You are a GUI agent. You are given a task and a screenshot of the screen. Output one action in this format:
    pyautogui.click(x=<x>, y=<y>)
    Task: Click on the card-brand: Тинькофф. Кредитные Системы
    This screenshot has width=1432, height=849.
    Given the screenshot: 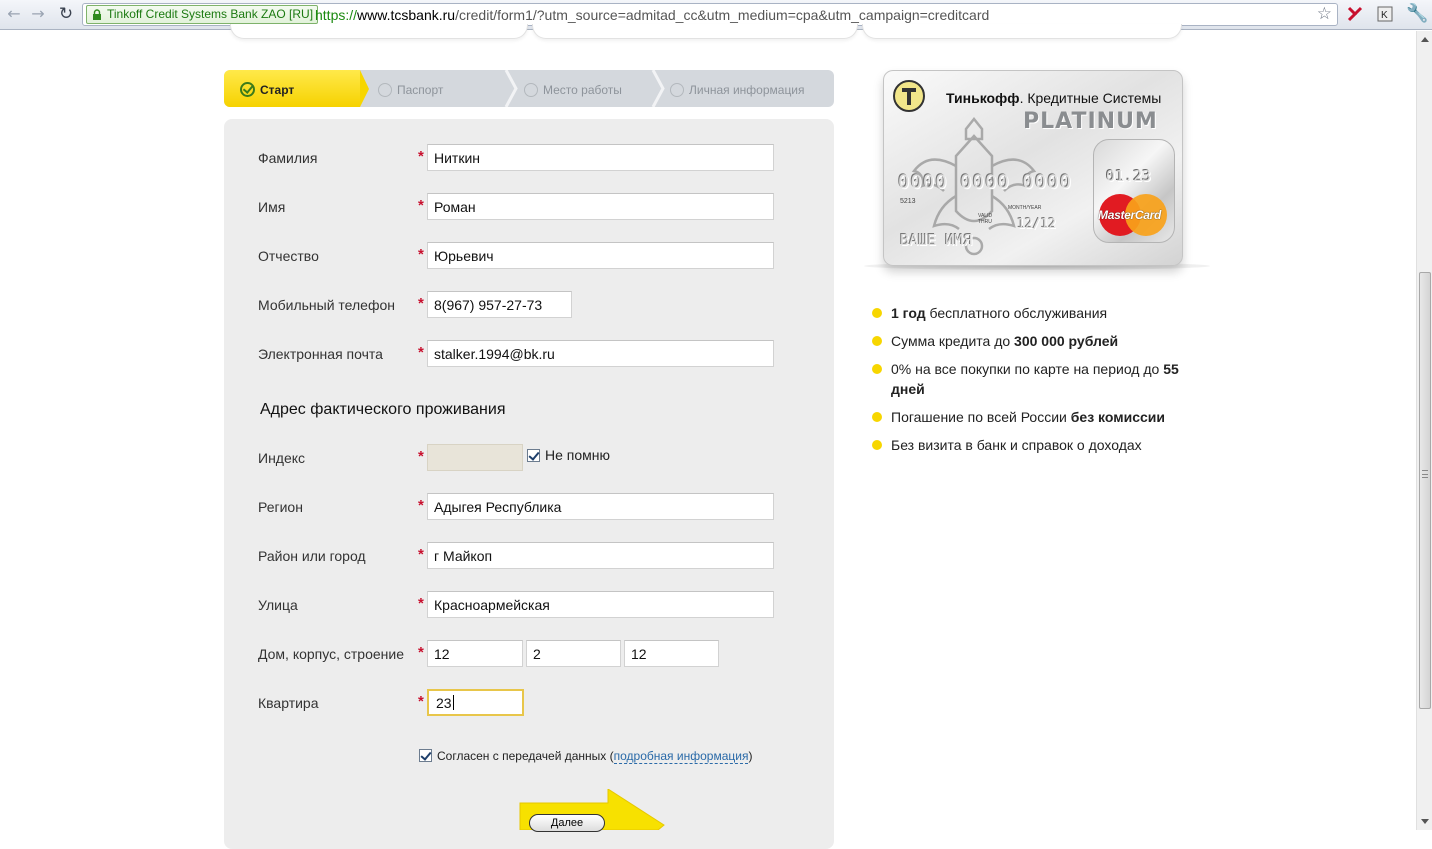 What is the action you would take?
    pyautogui.click(x=1053, y=98)
    